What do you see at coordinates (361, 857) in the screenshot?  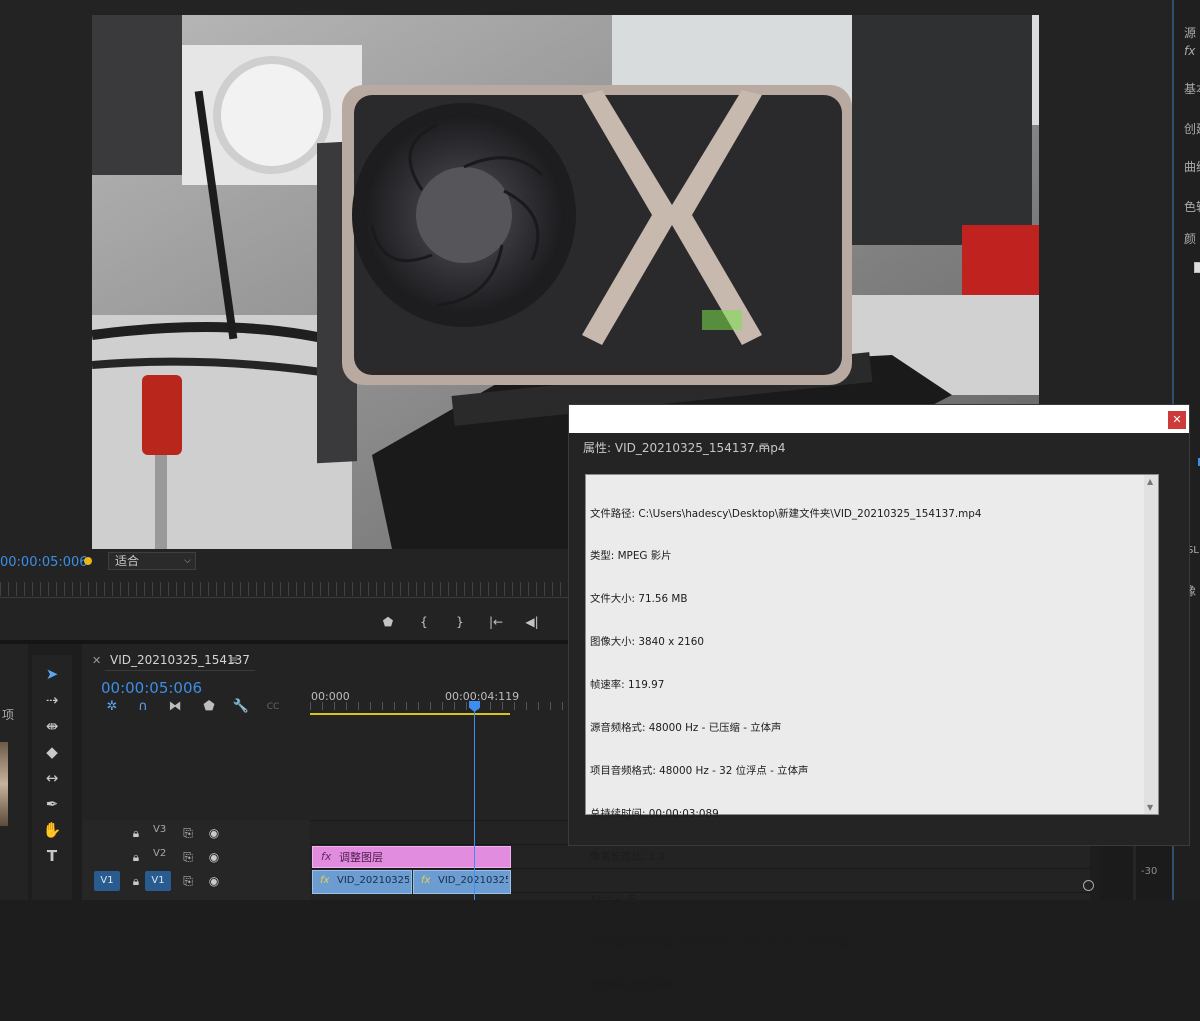 I see `clip-label: 调整图层` at bounding box center [361, 857].